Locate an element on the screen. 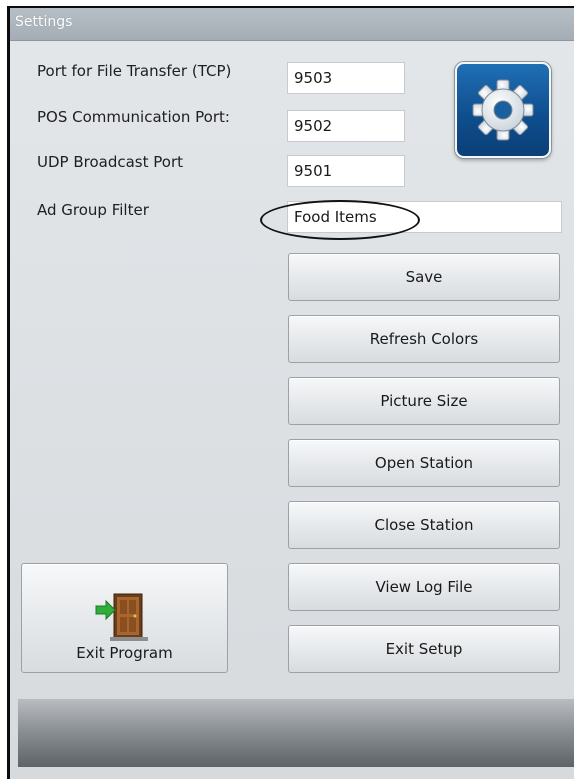 Image resolution: width=574 pixels, height=779 pixels. title-bar: Settings is located at coordinates (292, 24).